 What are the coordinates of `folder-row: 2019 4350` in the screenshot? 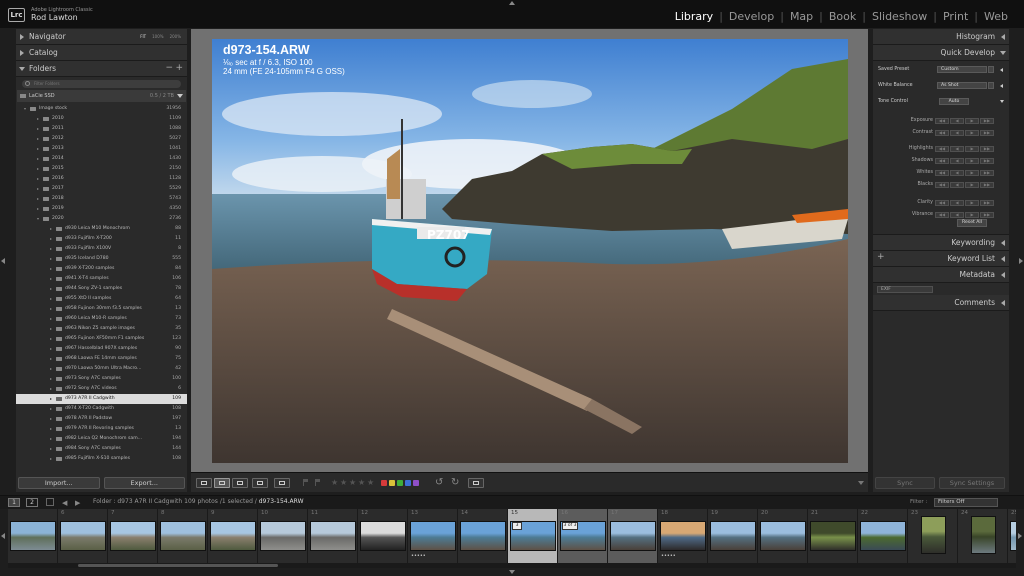 It's located at (101, 209).